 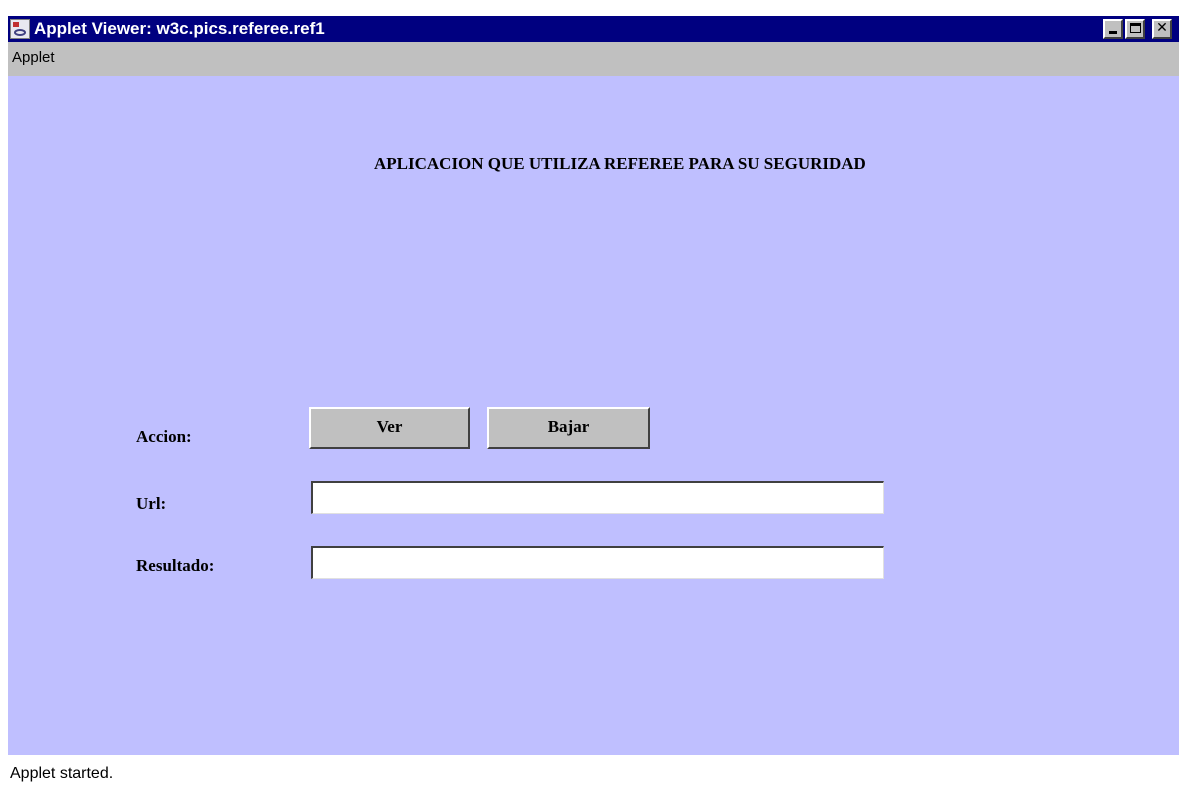 What do you see at coordinates (593, 59) in the screenshot?
I see `menu-bar: Applet` at bounding box center [593, 59].